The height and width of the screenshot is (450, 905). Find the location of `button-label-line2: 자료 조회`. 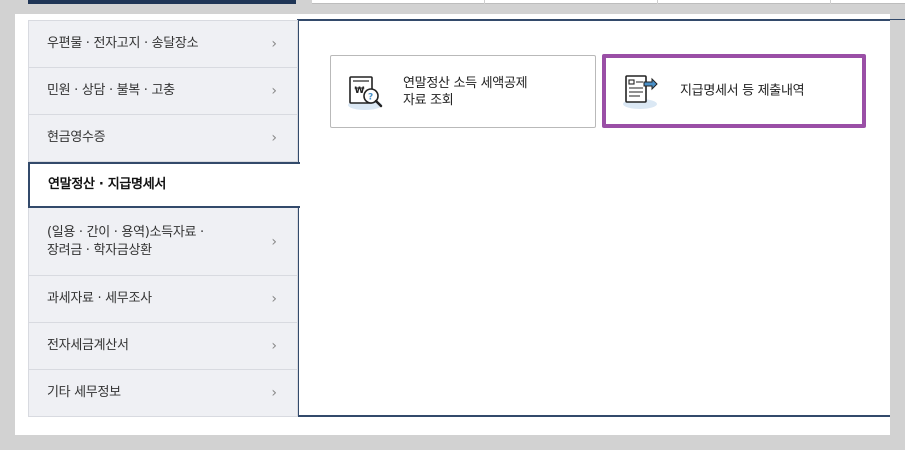

button-label-line2: 자료 조회 is located at coordinates (428, 100).